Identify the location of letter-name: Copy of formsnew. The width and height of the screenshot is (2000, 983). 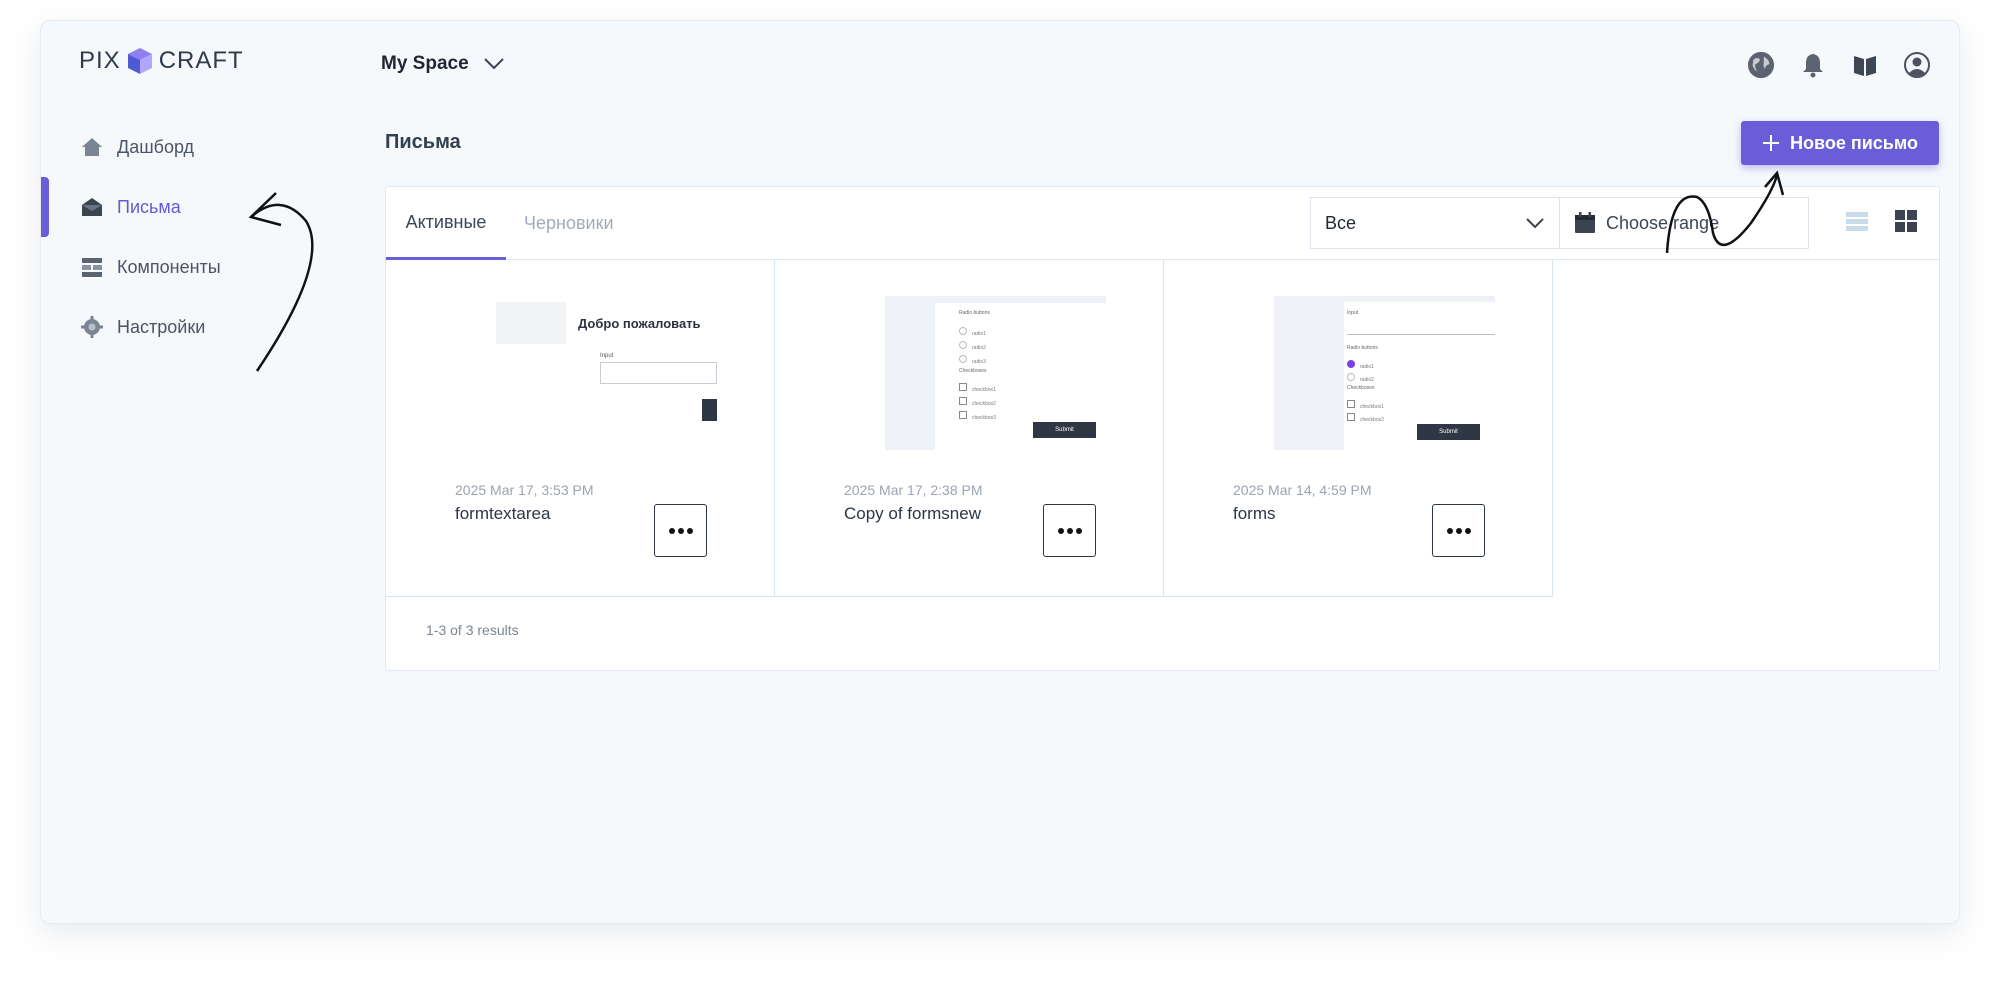
(912, 513).